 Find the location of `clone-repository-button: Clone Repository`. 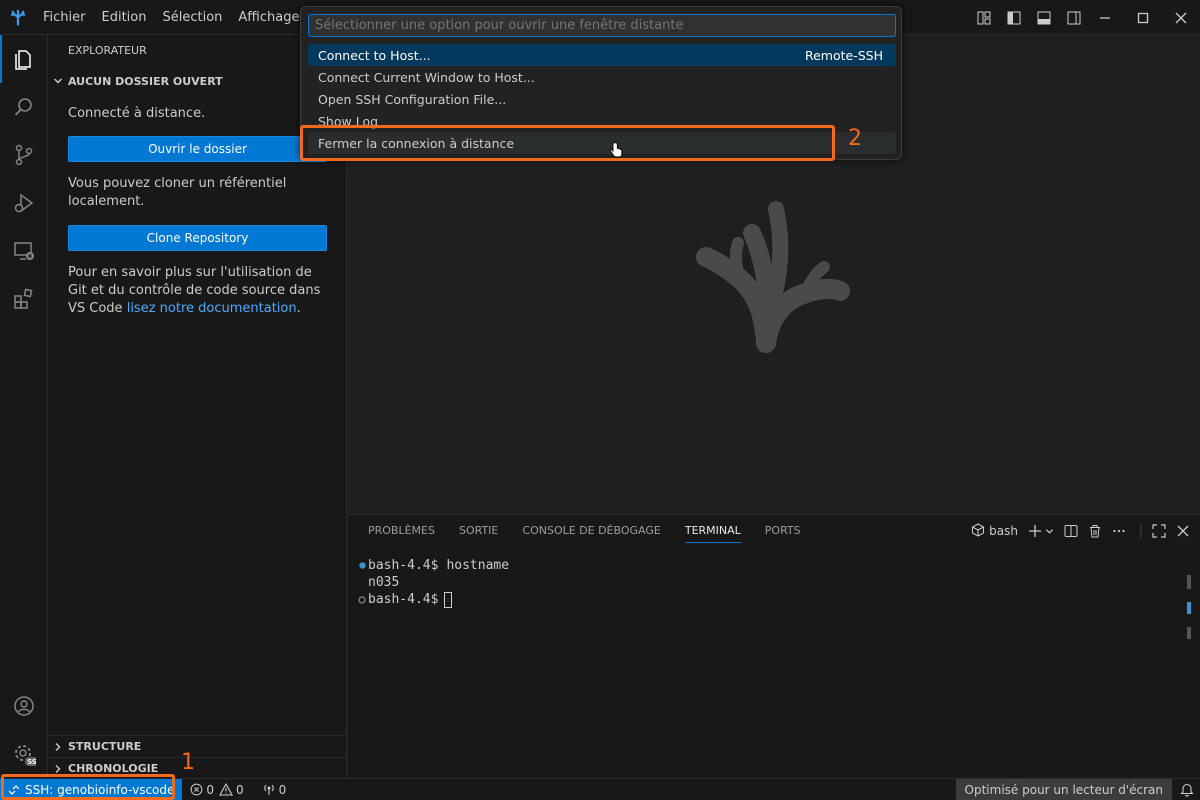

clone-repository-button: Clone Repository is located at coordinates (197, 238).